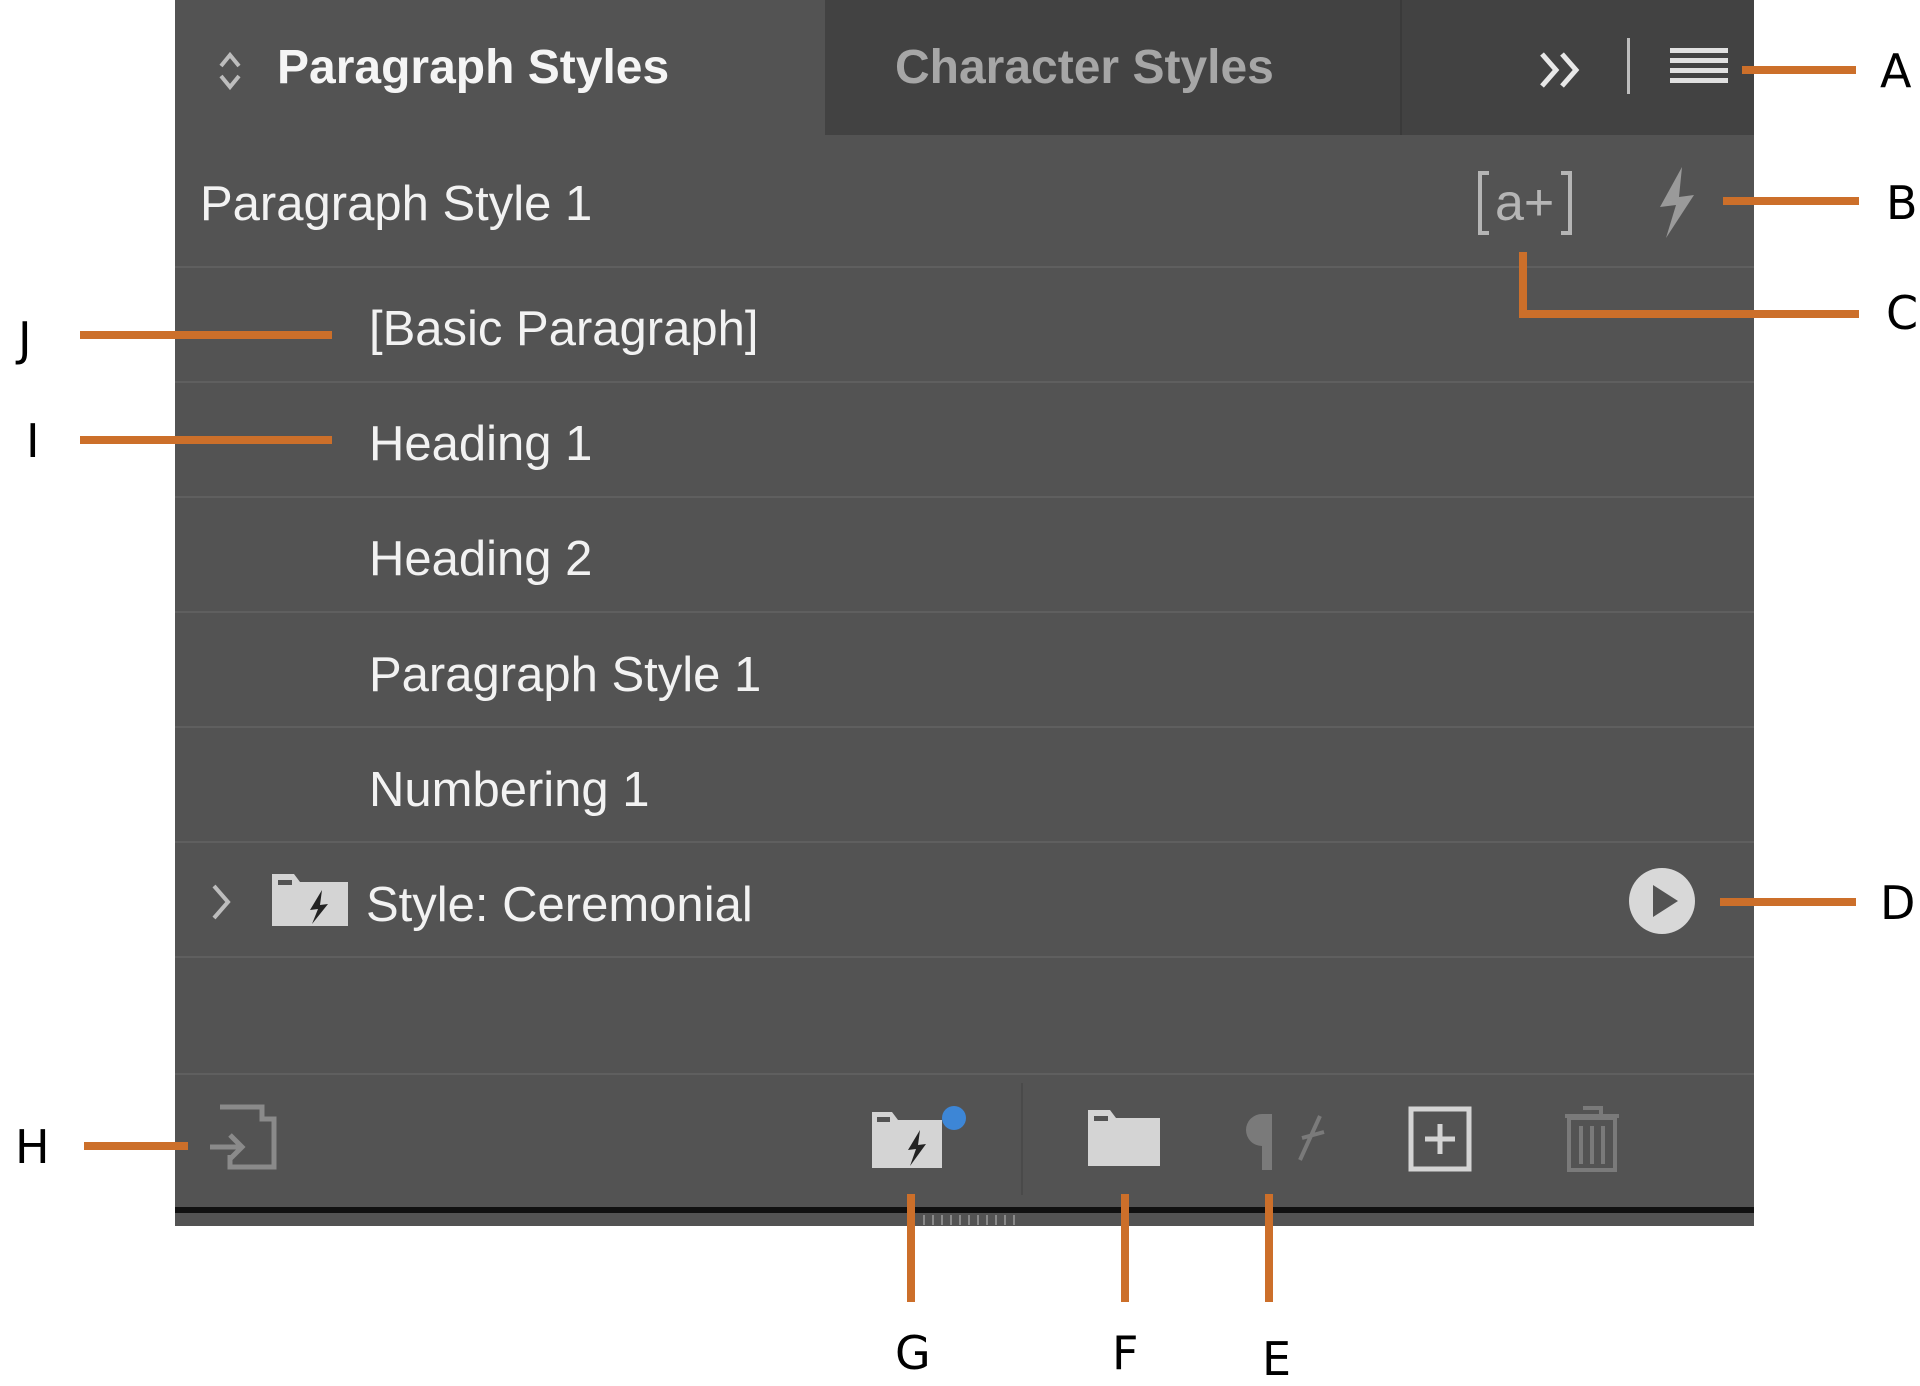 The height and width of the screenshot is (1386, 1920). I want to click on callout-j: J, so click(25, 339).